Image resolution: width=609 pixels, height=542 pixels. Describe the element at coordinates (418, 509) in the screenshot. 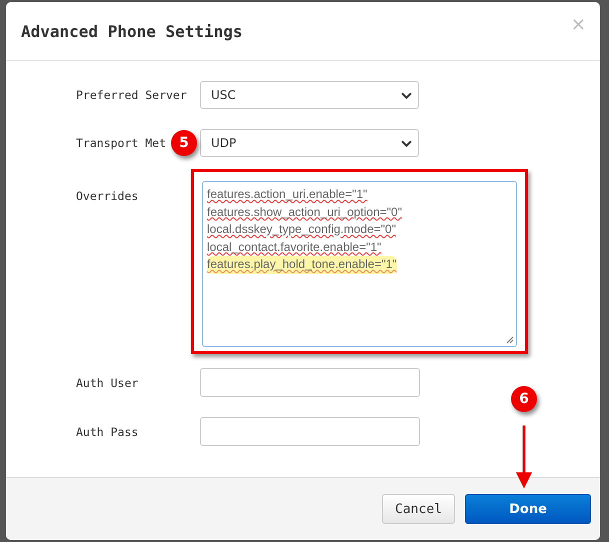

I see `cancel-button: Cancel` at that location.